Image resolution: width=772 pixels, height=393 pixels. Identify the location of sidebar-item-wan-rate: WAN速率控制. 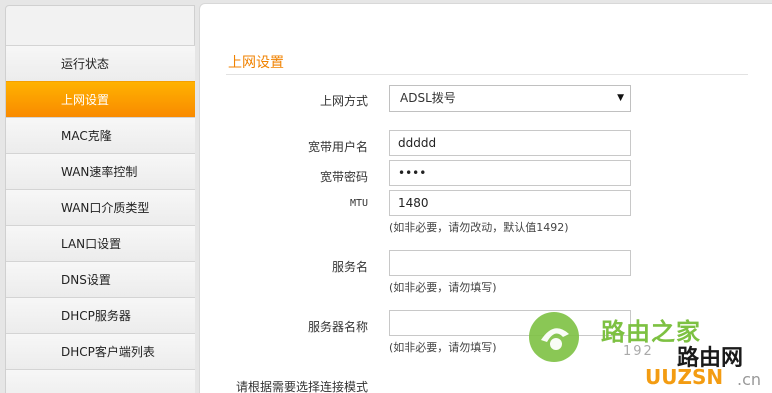
(100, 171).